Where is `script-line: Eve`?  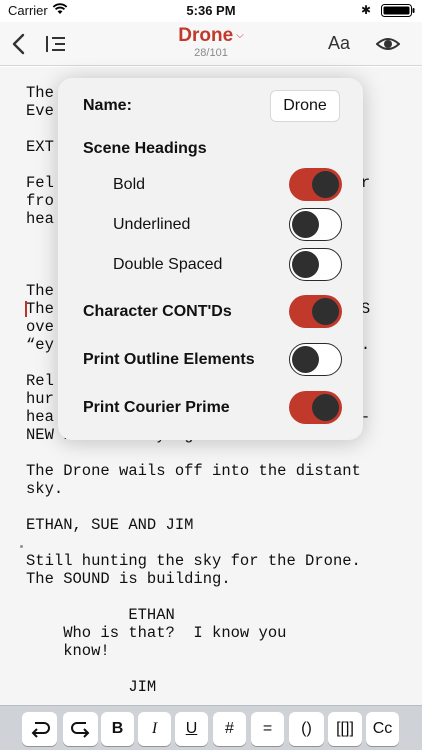
script-line: Eve is located at coordinates (40, 111).